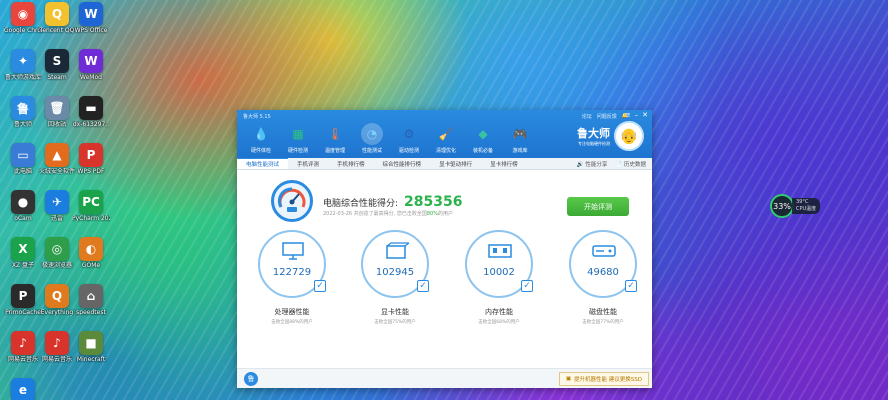  What do you see at coordinates (587, 116) in the screenshot?
I see `forum-link: 论坛` at bounding box center [587, 116].